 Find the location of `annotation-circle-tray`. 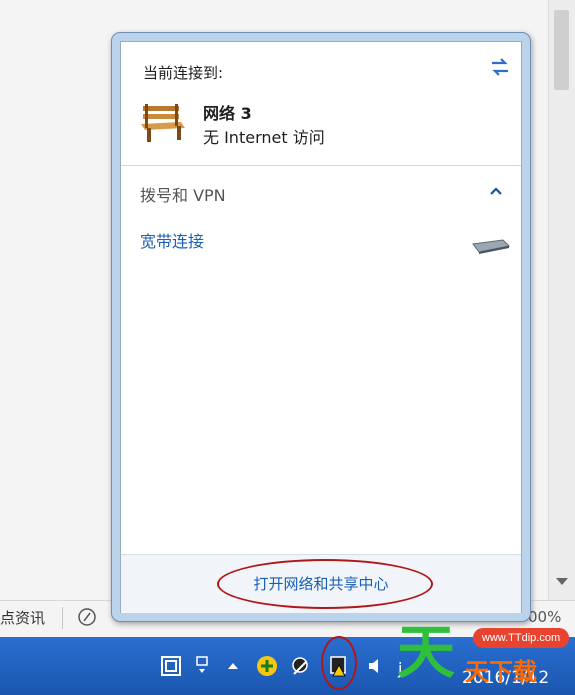

annotation-circle-tray is located at coordinates (339, 663).